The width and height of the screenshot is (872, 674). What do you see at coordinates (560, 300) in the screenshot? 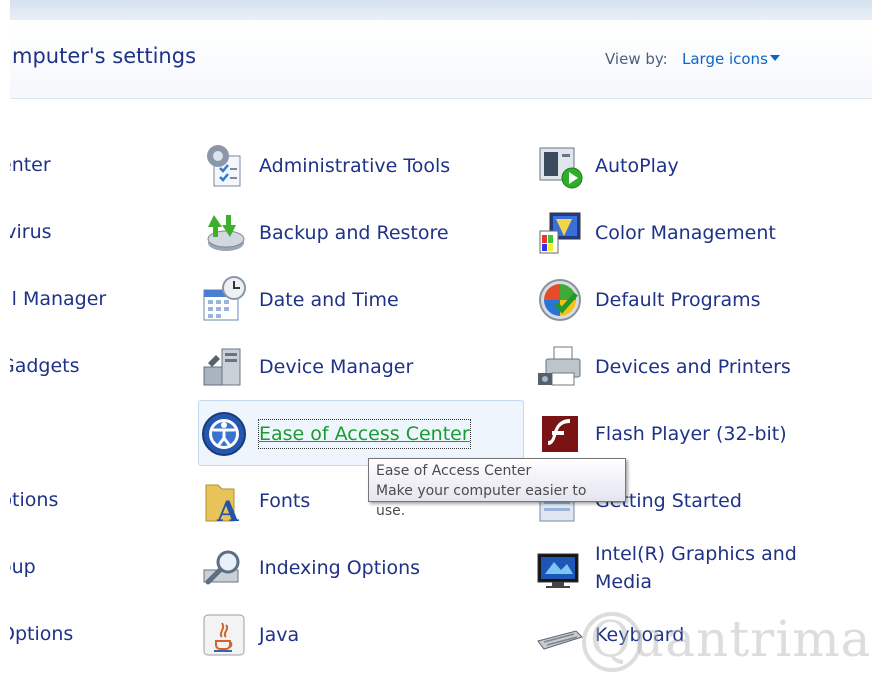
I see `default-programs-icon` at bounding box center [560, 300].